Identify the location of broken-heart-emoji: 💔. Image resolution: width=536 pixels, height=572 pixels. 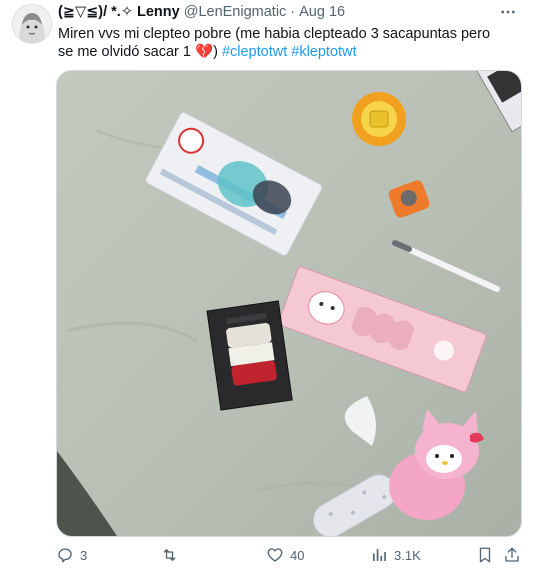
(204, 52).